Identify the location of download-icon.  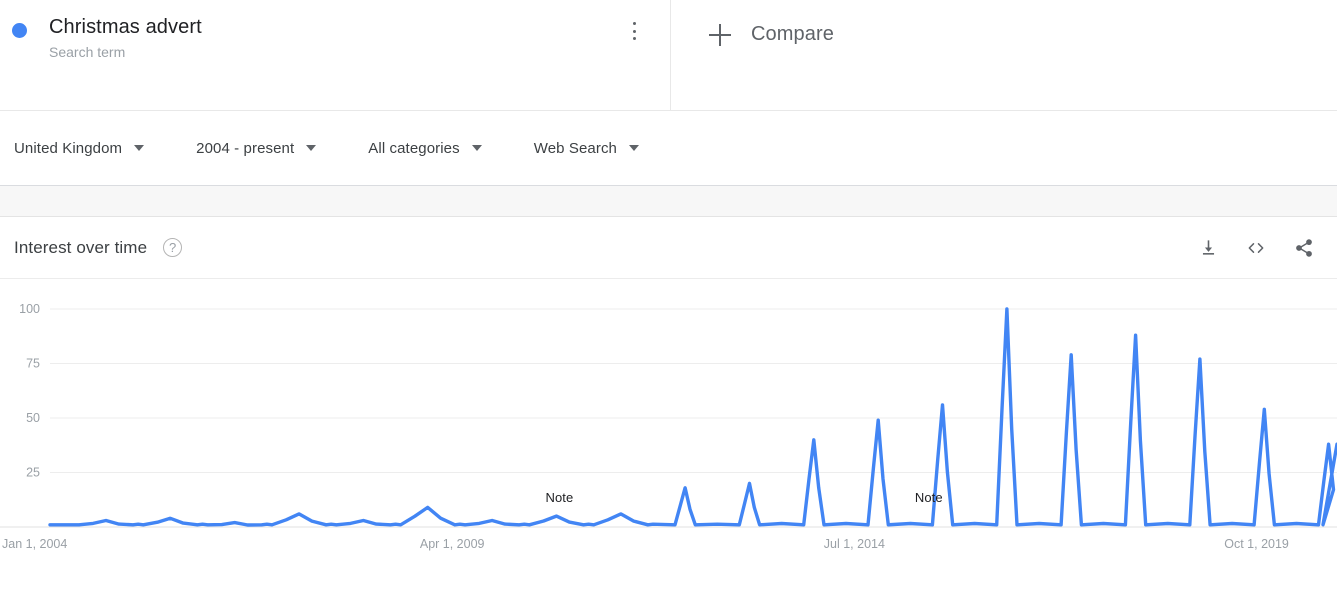
(1208, 248).